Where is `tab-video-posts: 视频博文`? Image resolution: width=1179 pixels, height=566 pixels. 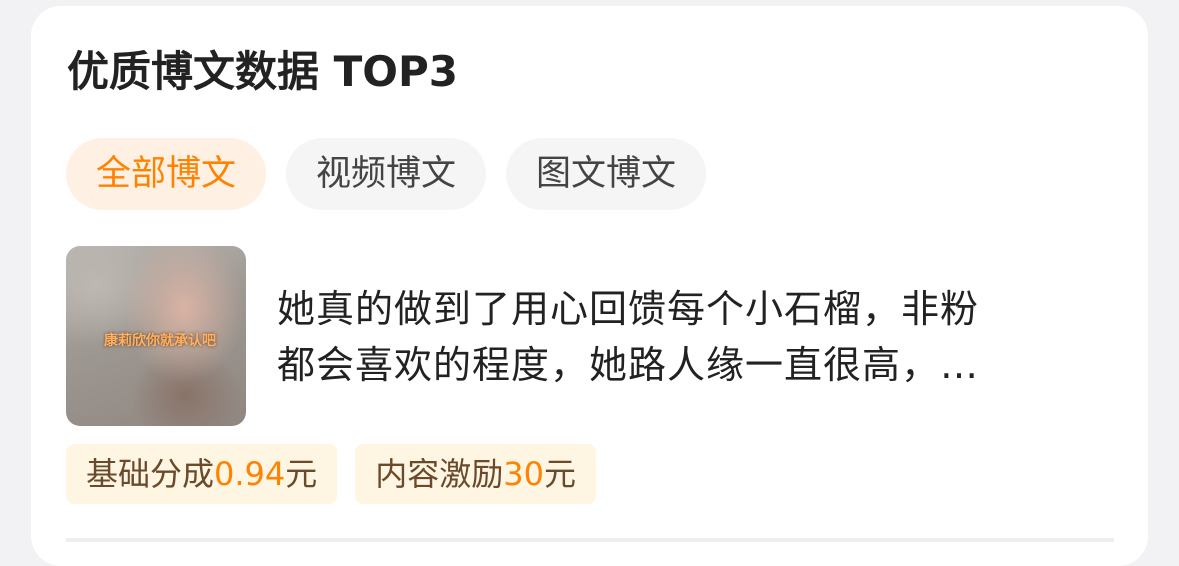 tab-video-posts: 视频博文 is located at coordinates (386, 174).